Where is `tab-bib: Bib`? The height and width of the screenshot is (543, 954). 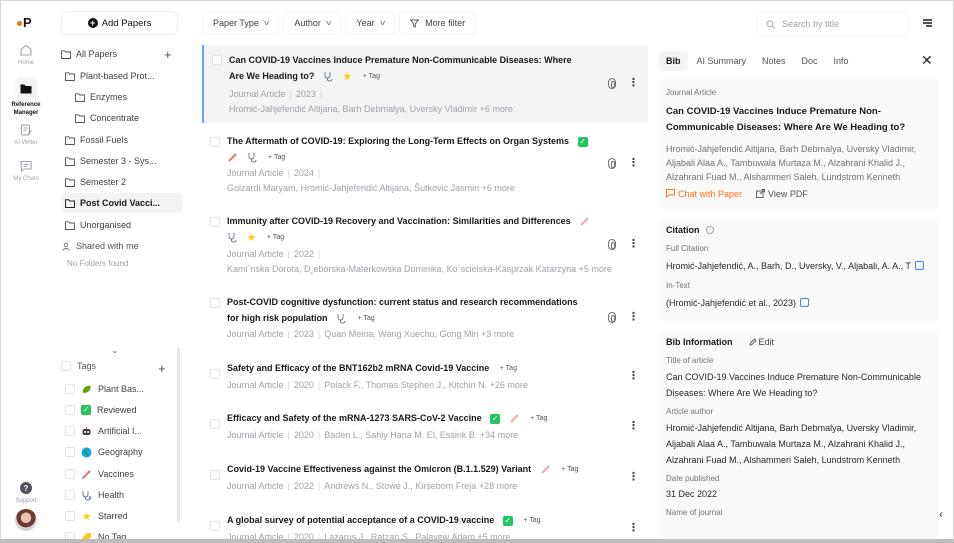 tab-bib: Bib is located at coordinates (673, 61).